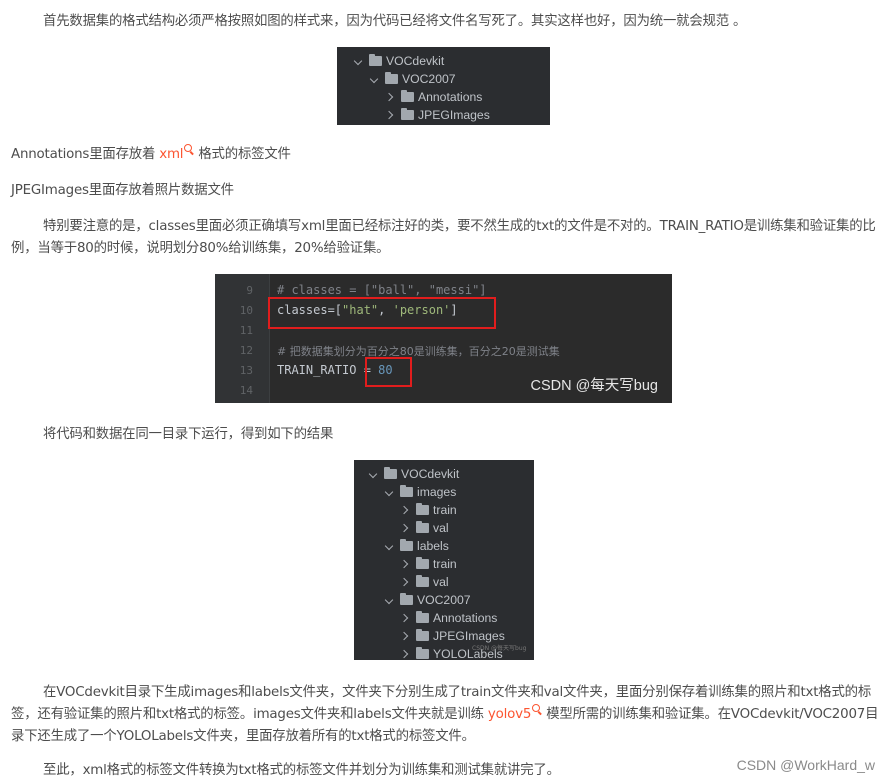 Image resolution: width=889 pixels, height=783 pixels. What do you see at coordinates (433, 546) in the screenshot?
I see `tree-node-label: labels` at bounding box center [433, 546].